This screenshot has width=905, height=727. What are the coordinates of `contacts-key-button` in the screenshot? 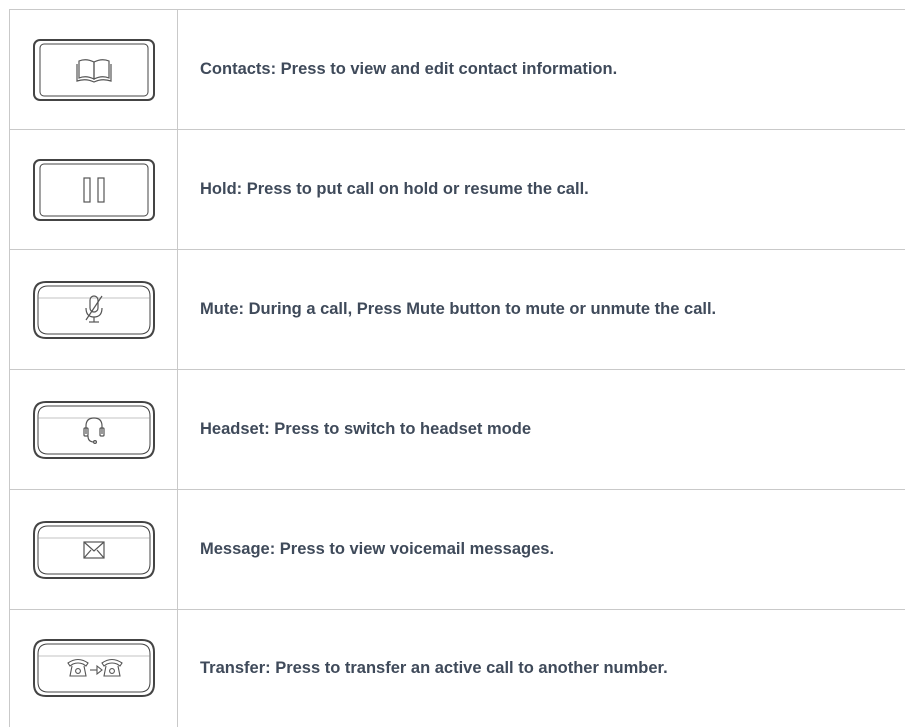 It's located at (93, 69).